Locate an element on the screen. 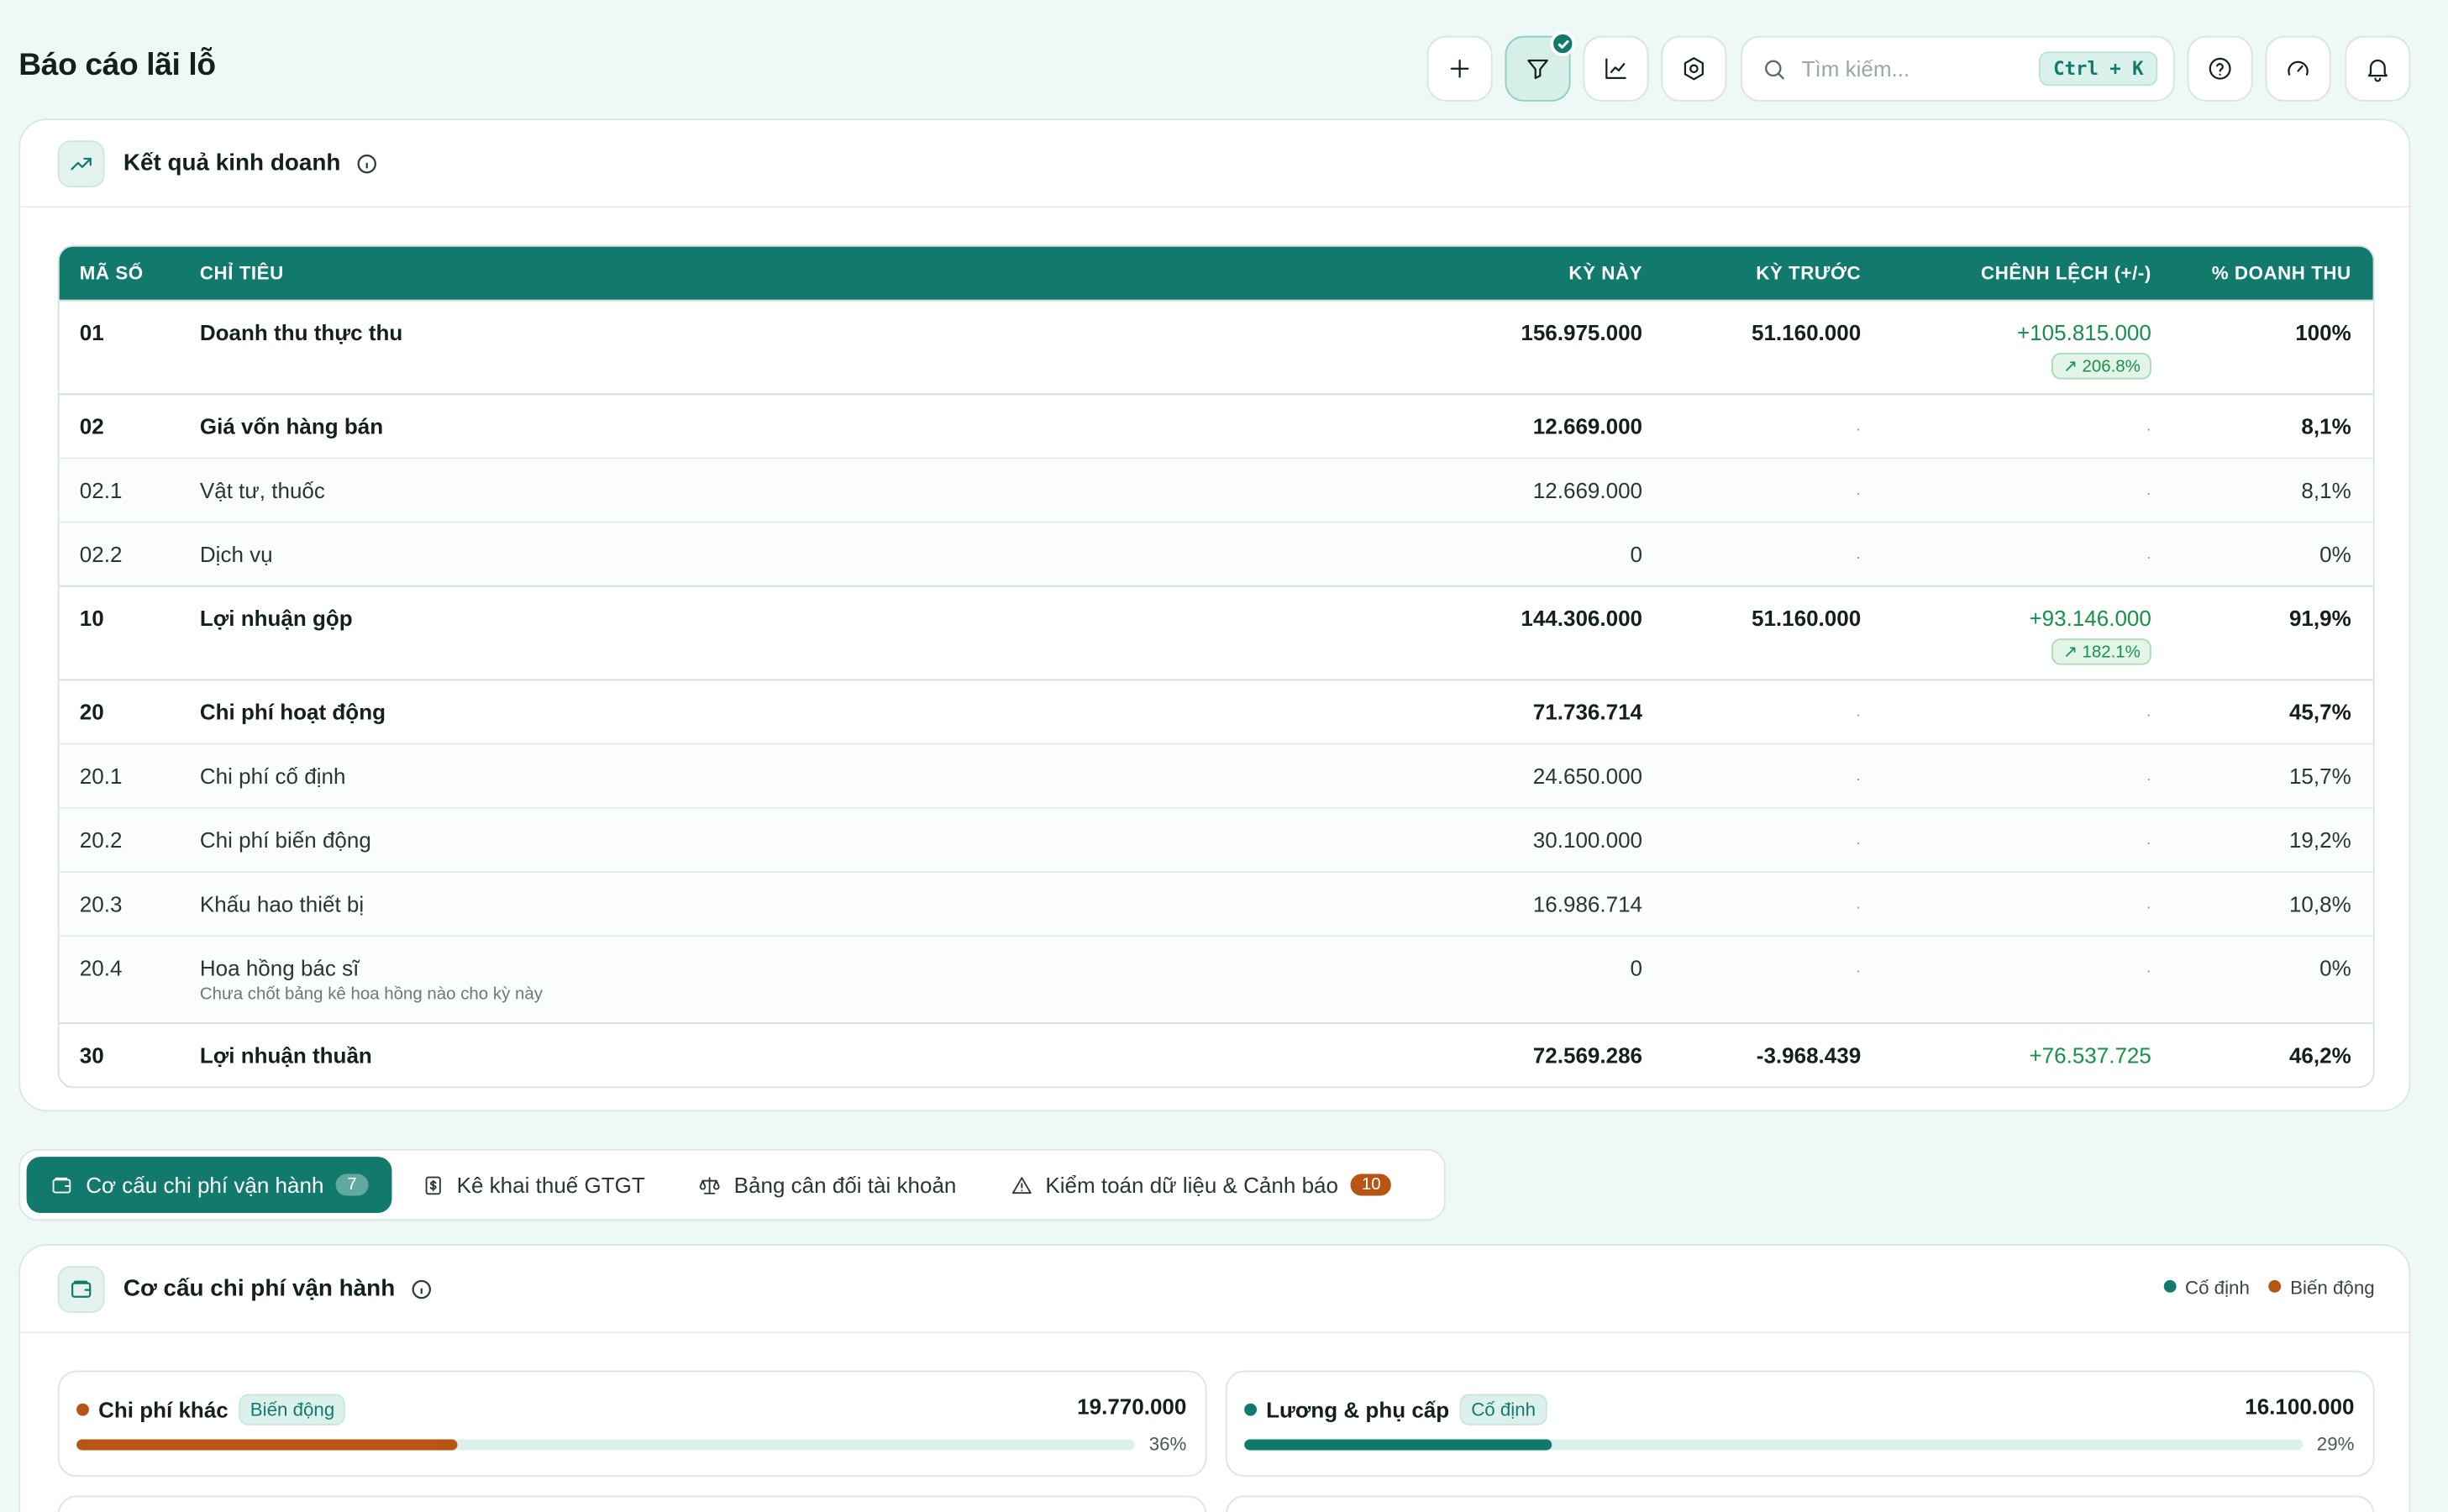 This screenshot has height=1512, width=2448. chart-icon is located at coordinates (1615, 69).